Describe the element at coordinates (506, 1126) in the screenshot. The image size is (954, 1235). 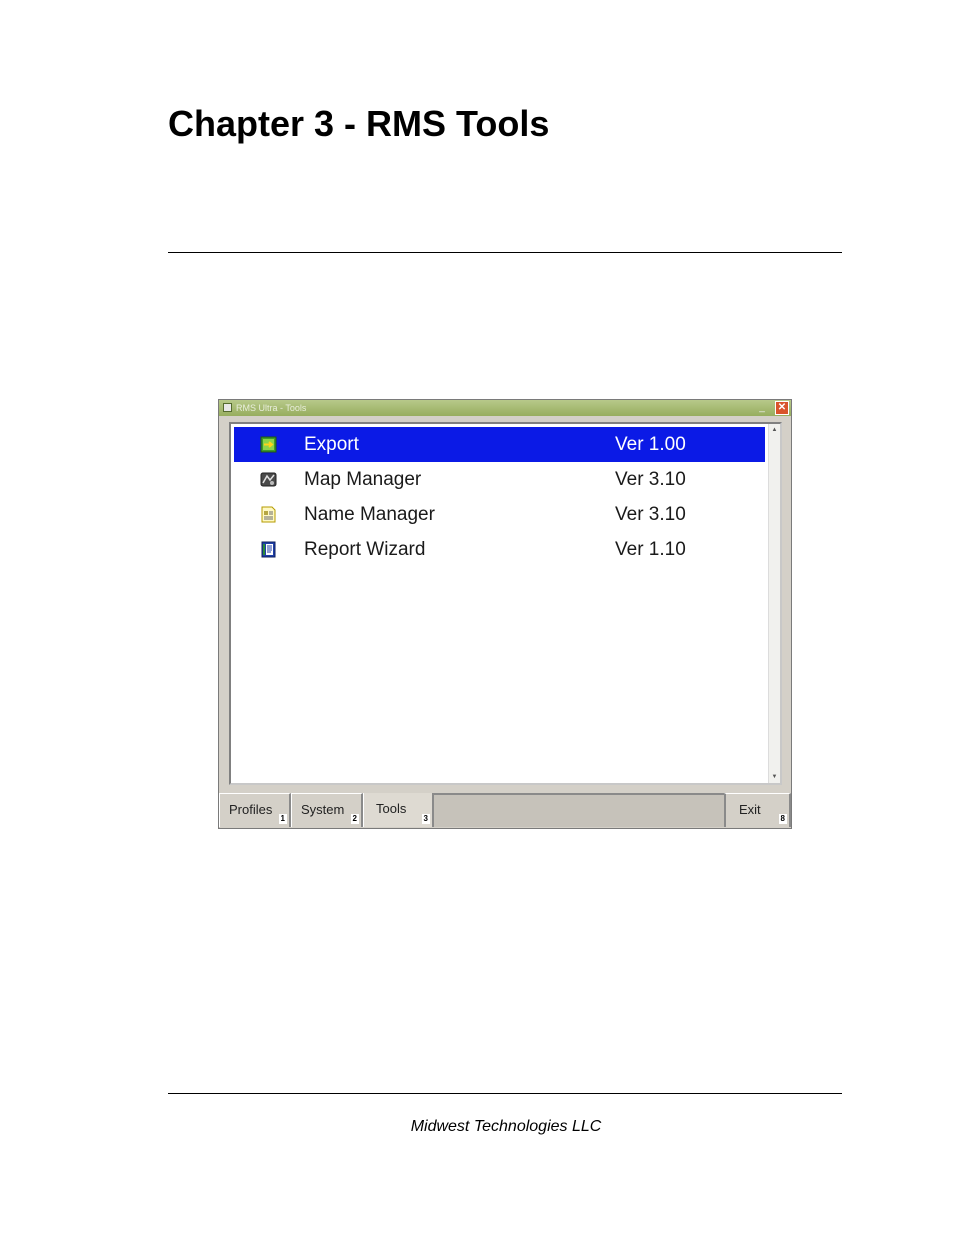
I see `footer-company: Midwest Technologies LLC` at that location.